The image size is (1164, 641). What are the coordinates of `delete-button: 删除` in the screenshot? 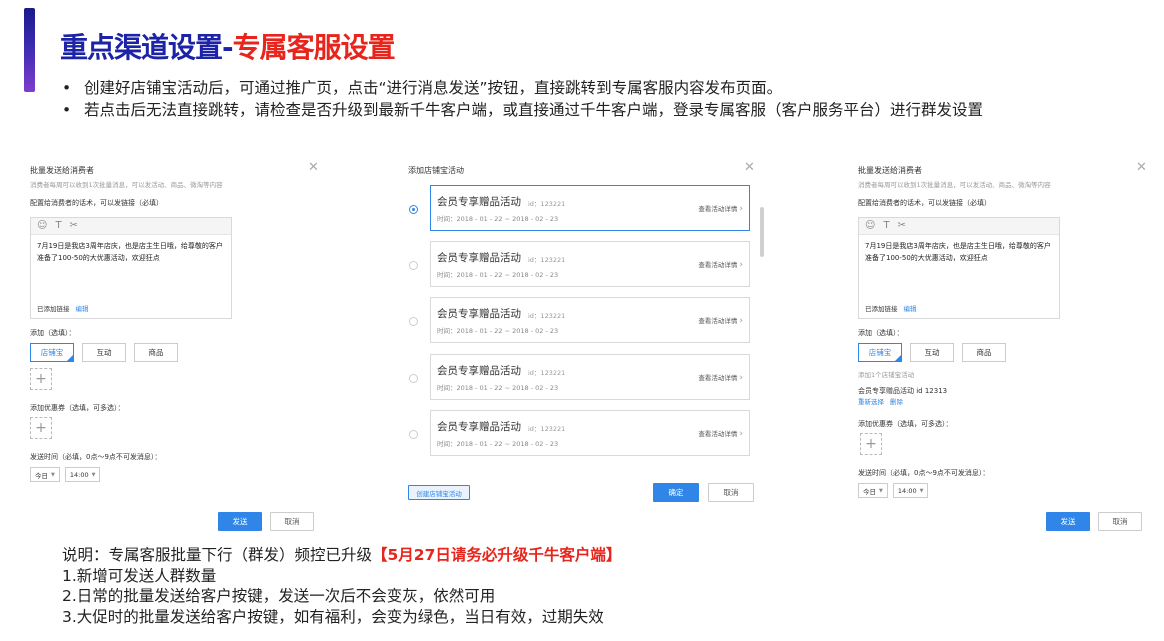 It's located at (896, 402).